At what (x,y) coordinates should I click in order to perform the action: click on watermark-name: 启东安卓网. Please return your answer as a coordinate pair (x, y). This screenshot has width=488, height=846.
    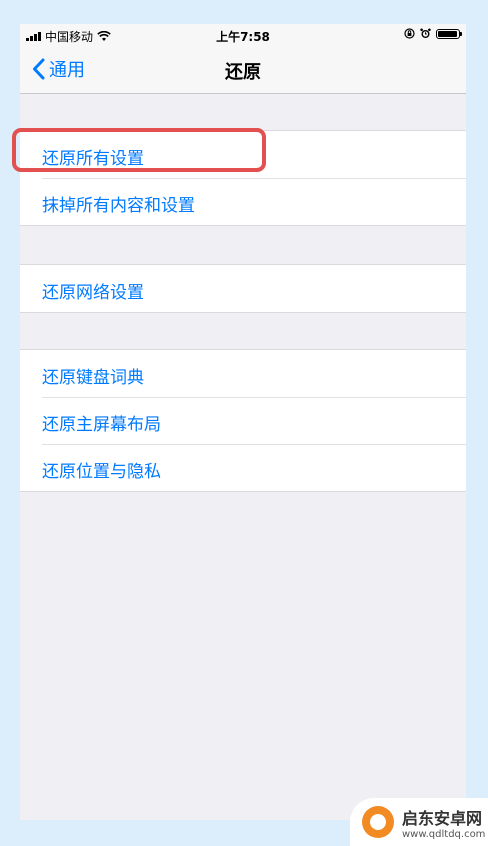
    Looking at the image, I should click on (442, 818).